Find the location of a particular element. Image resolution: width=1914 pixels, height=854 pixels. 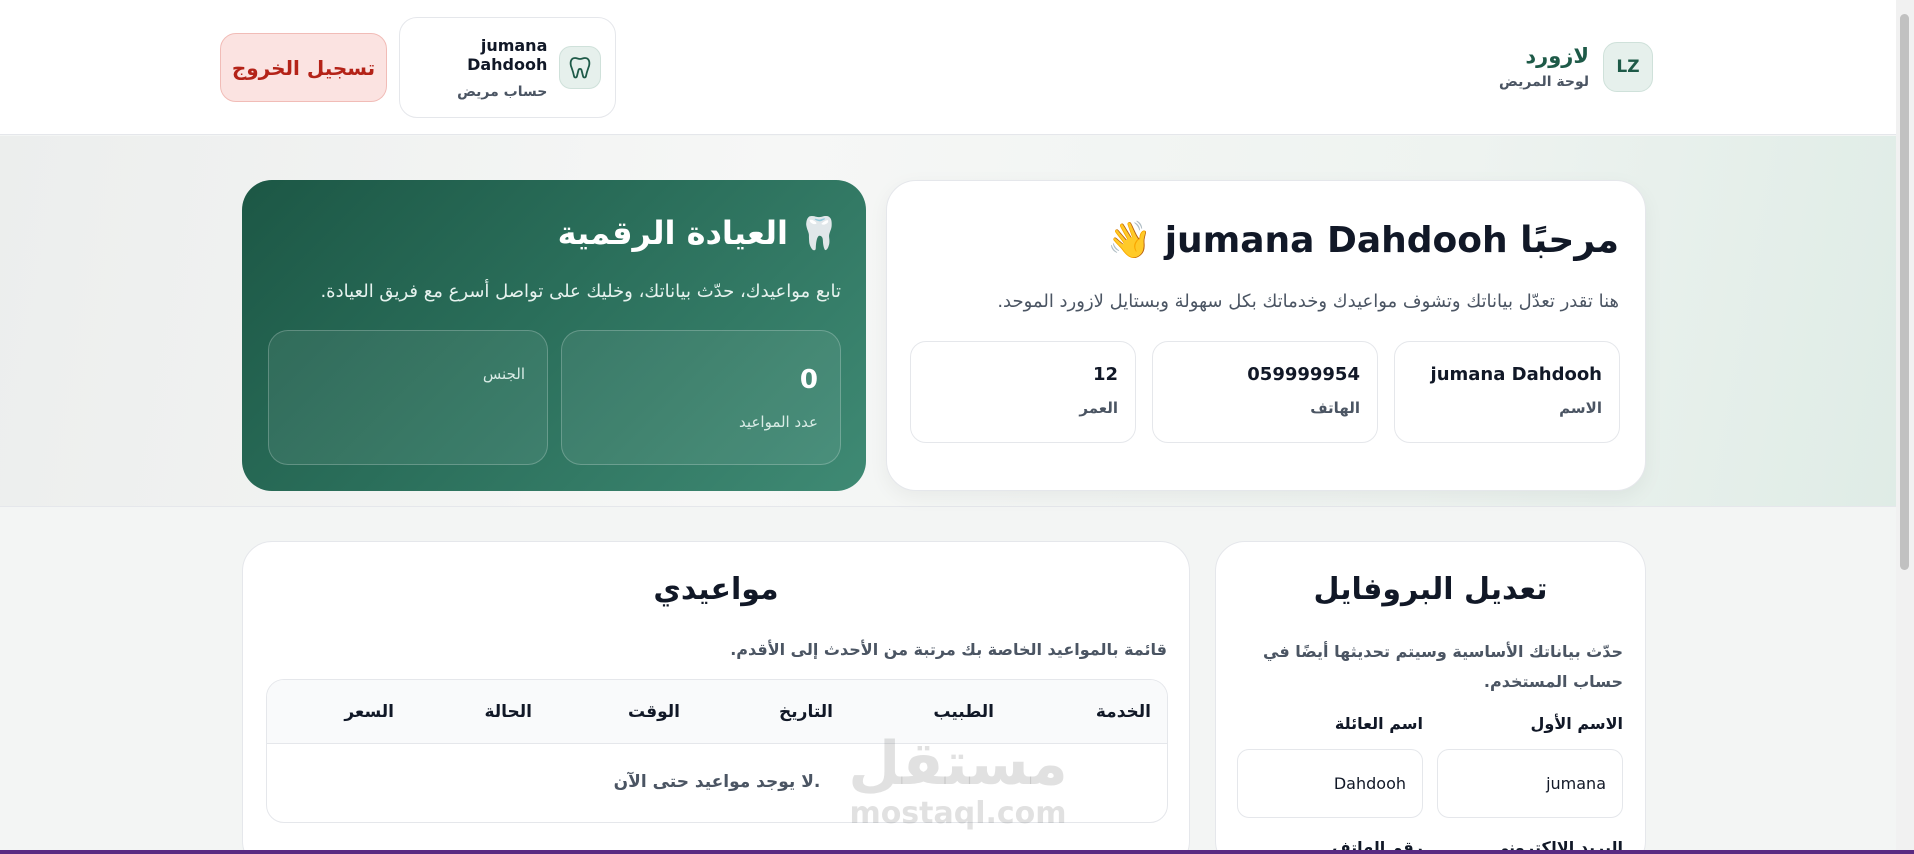

info-box-phone: 059999954 الهاتف is located at coordinates (1265, 392).